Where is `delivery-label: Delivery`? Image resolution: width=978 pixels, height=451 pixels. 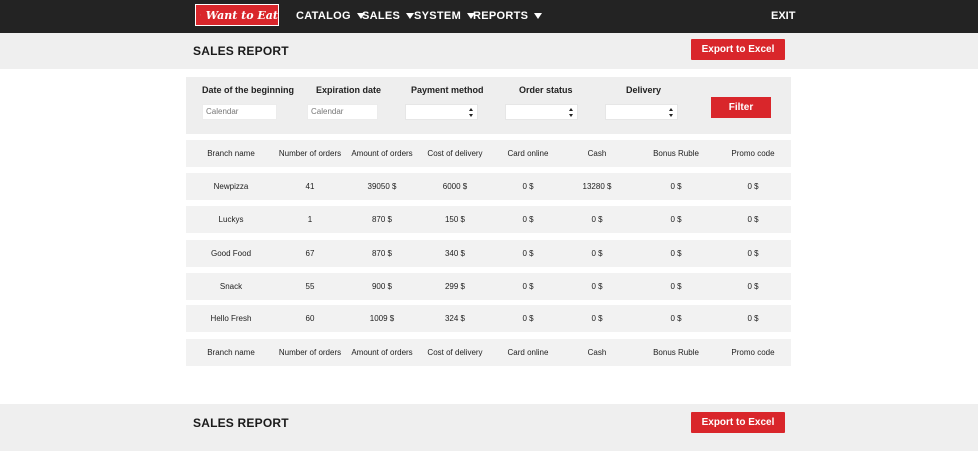
delivery-label: Delivery is located at coordinates (644, 90).